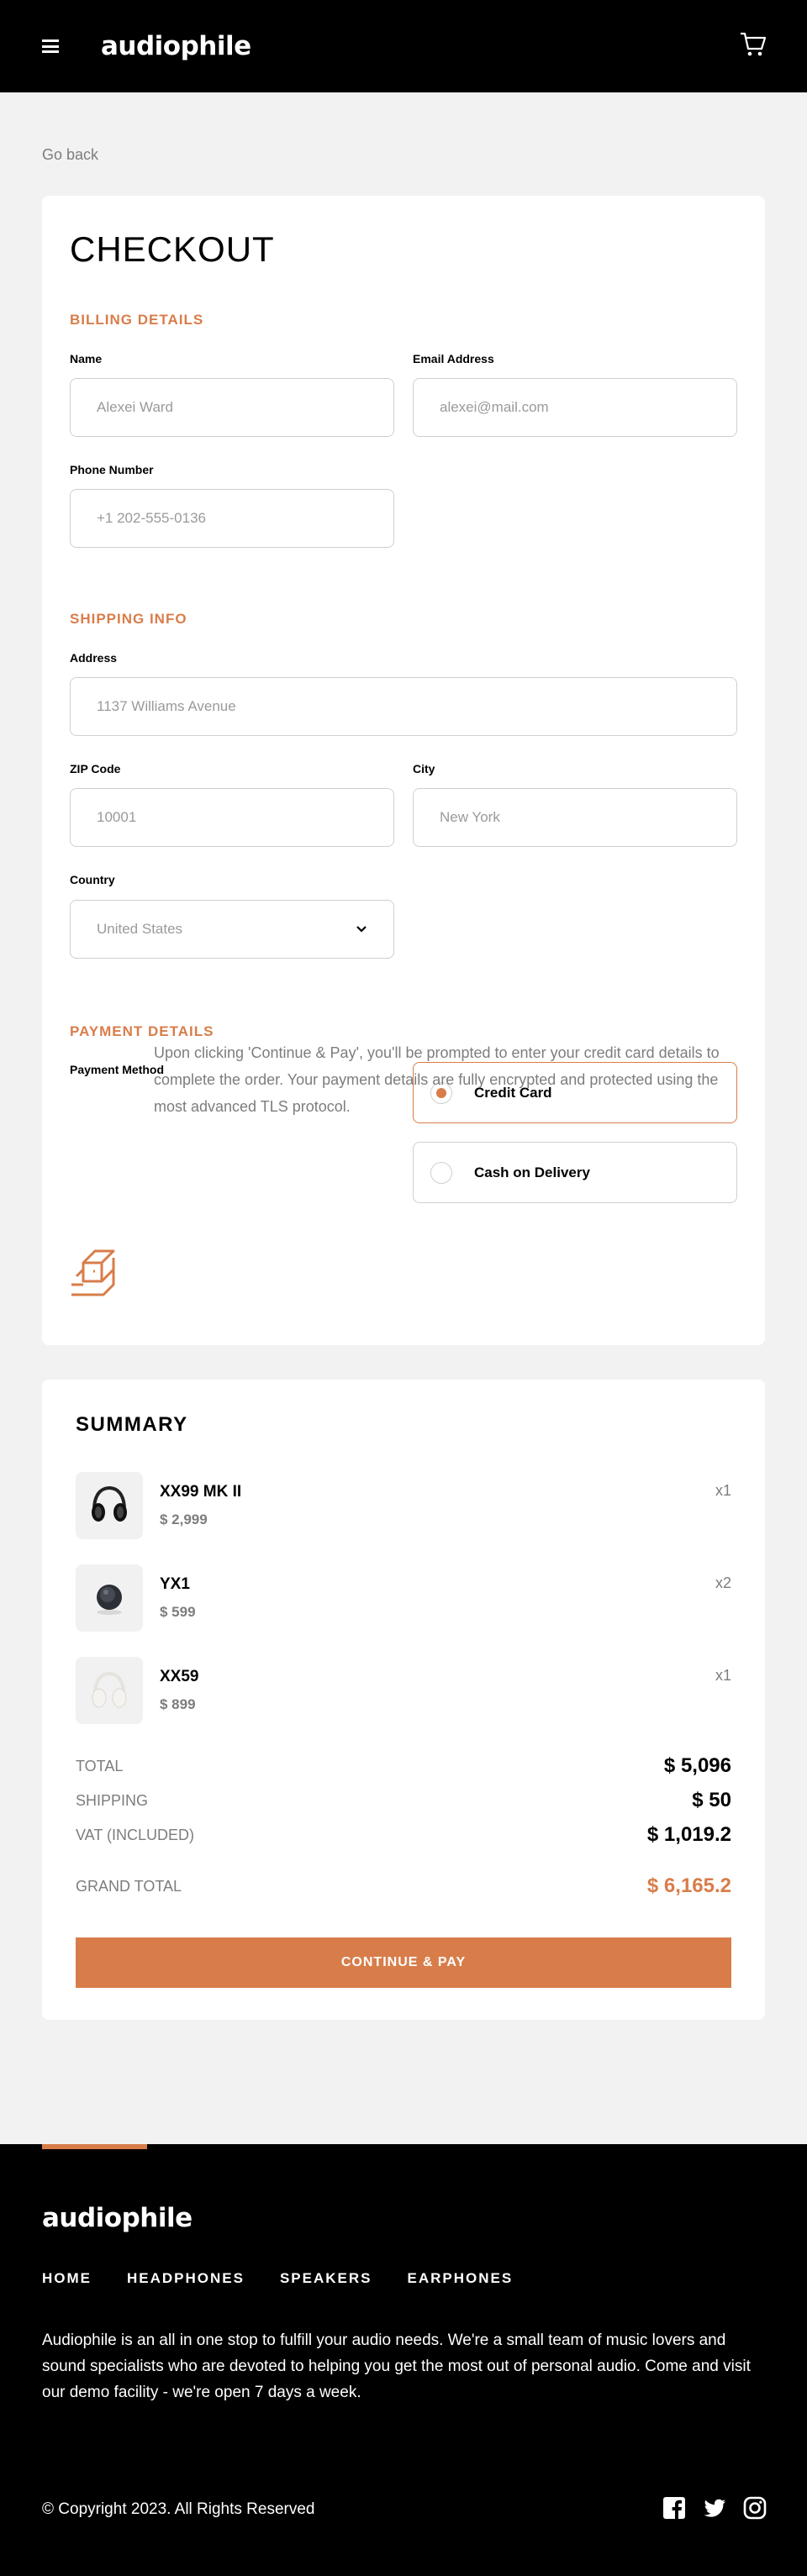  I want to click on country-label: Country, so click(92, 879).